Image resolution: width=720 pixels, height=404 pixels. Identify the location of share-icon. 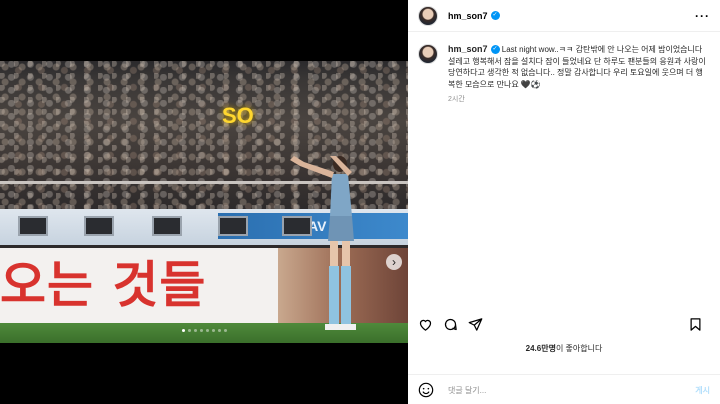
(475, 324).